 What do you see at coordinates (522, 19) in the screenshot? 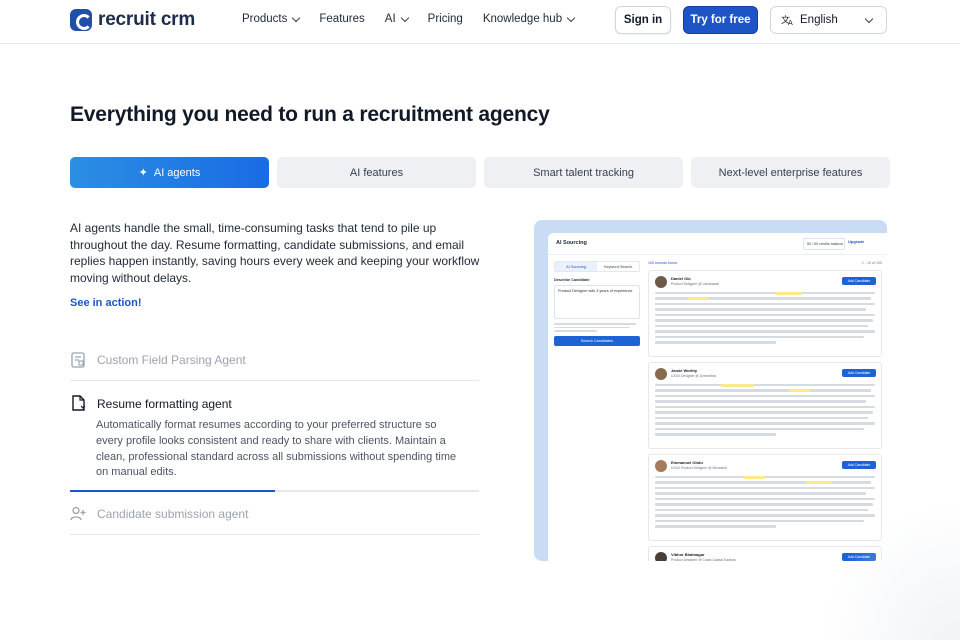
I see `nav-knowledge-hub-label: Knowledge hub` at bounding box center [522, 19].